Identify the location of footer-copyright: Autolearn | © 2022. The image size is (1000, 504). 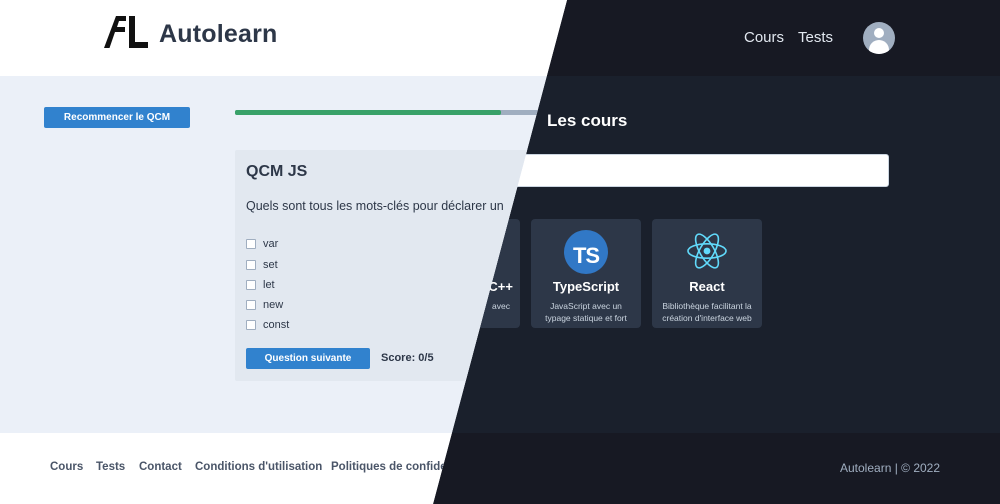
(890, 468).